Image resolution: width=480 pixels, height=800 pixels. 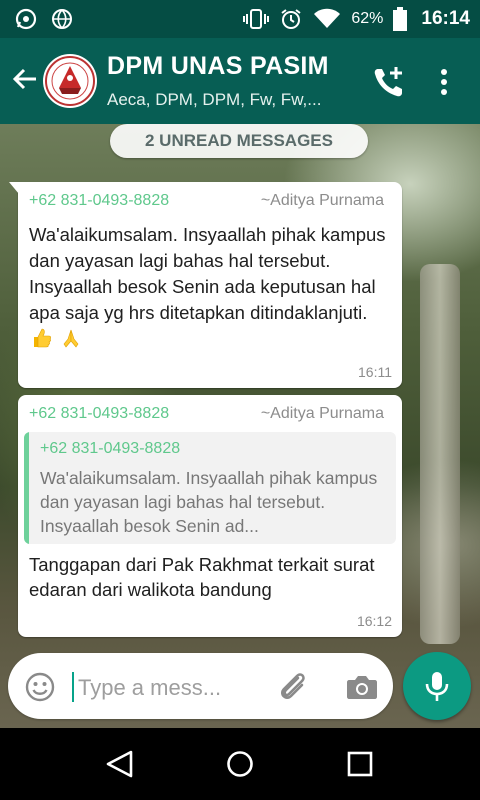 I want to click on status-bar: 62% 16:14, so click(x=240, y=19).